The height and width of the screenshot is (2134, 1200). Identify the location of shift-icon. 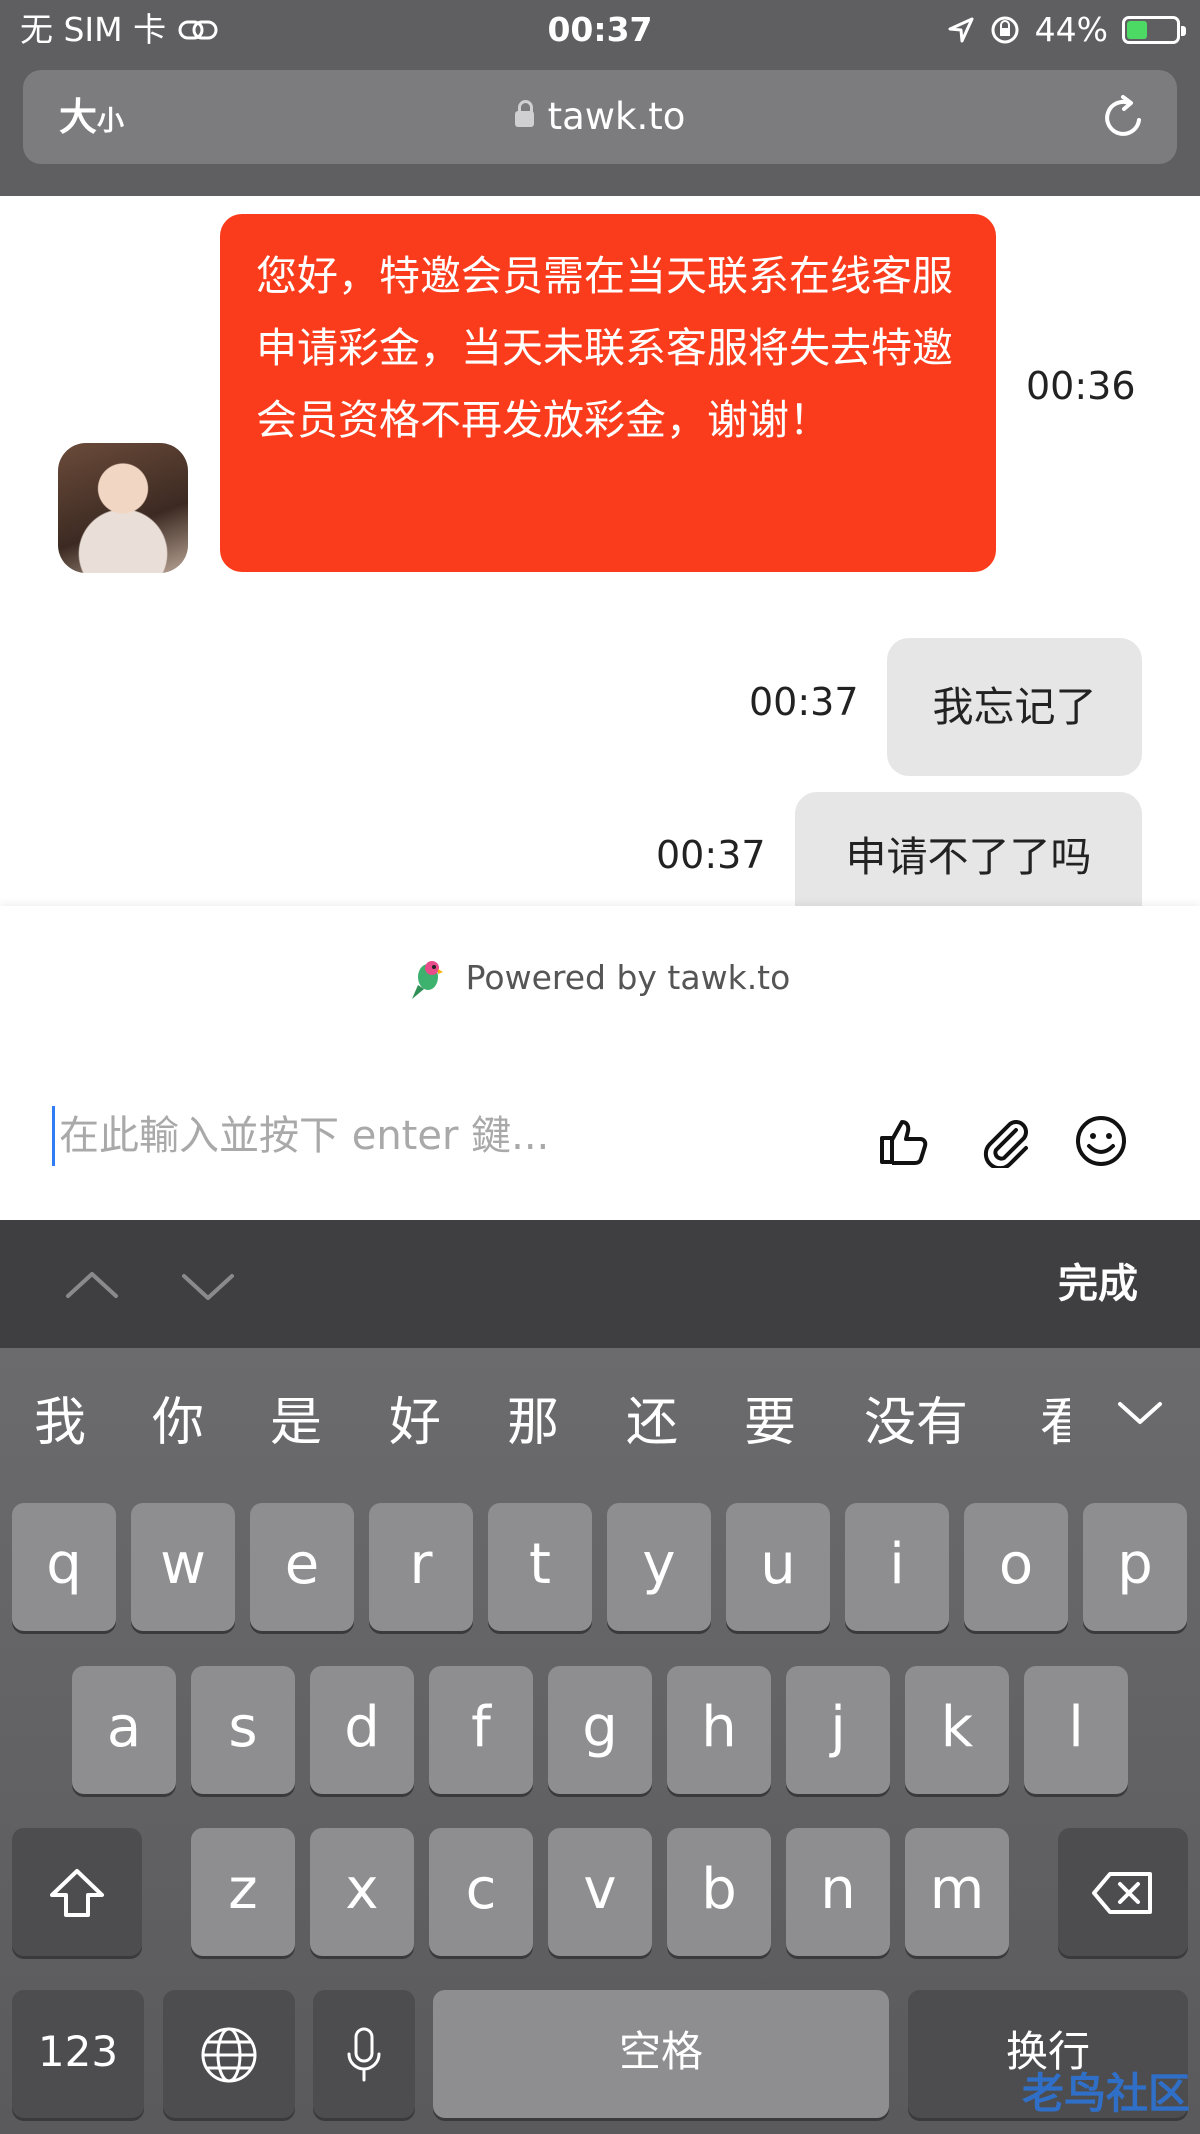
(77, 1892).